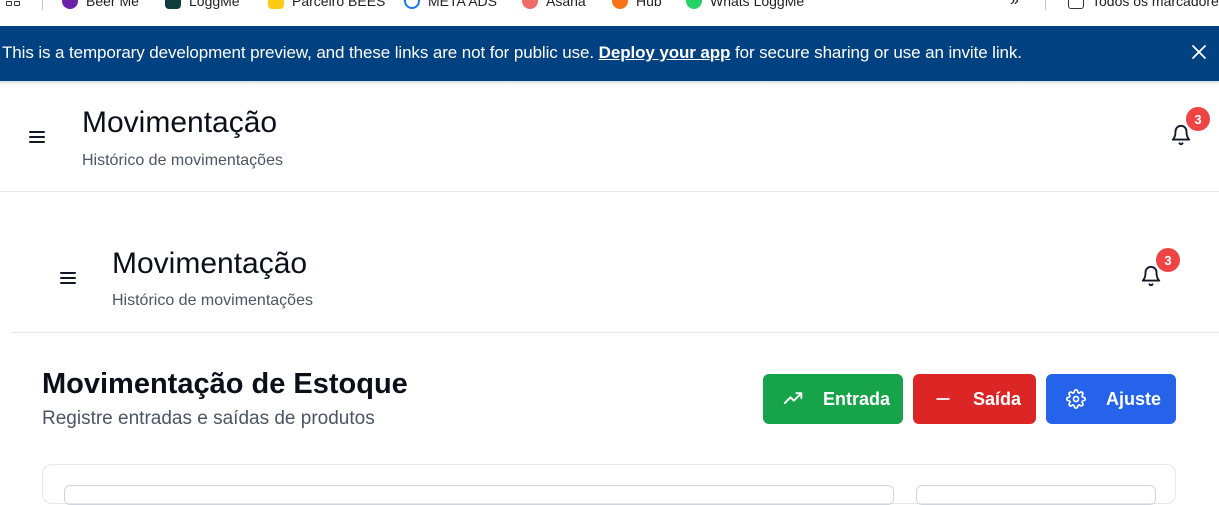  Describe the element at coordinates (70, 4) in the screenshot. I see `beer-me-icon` at that location.